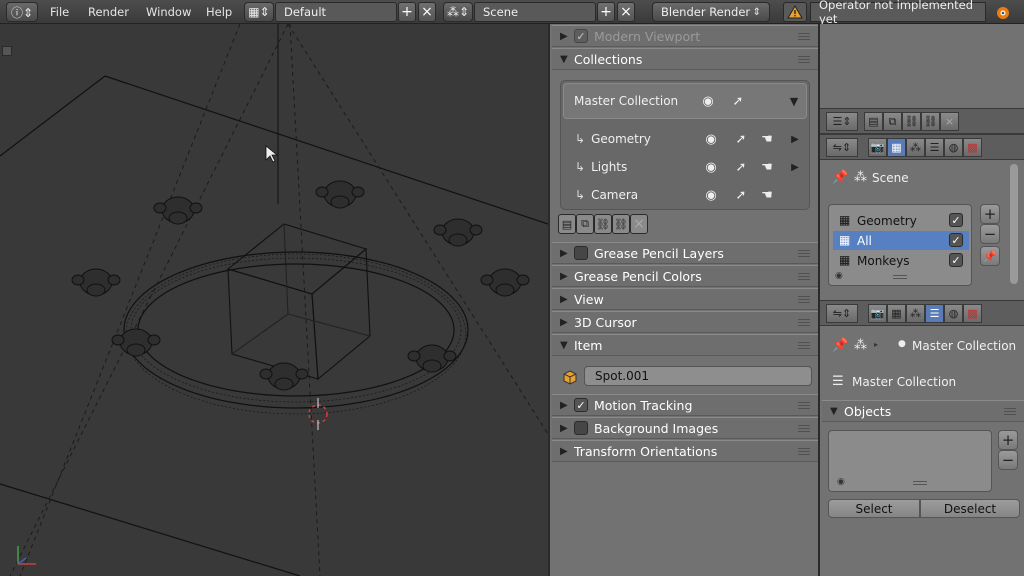 Image resolution: width=1024 pixels, height=576 pixels. Describe the element at coordinates (685, 276) in the screenshot. I see `panel-grease-pencil-colors: ▶ Grease Pencil Colors` at that location.